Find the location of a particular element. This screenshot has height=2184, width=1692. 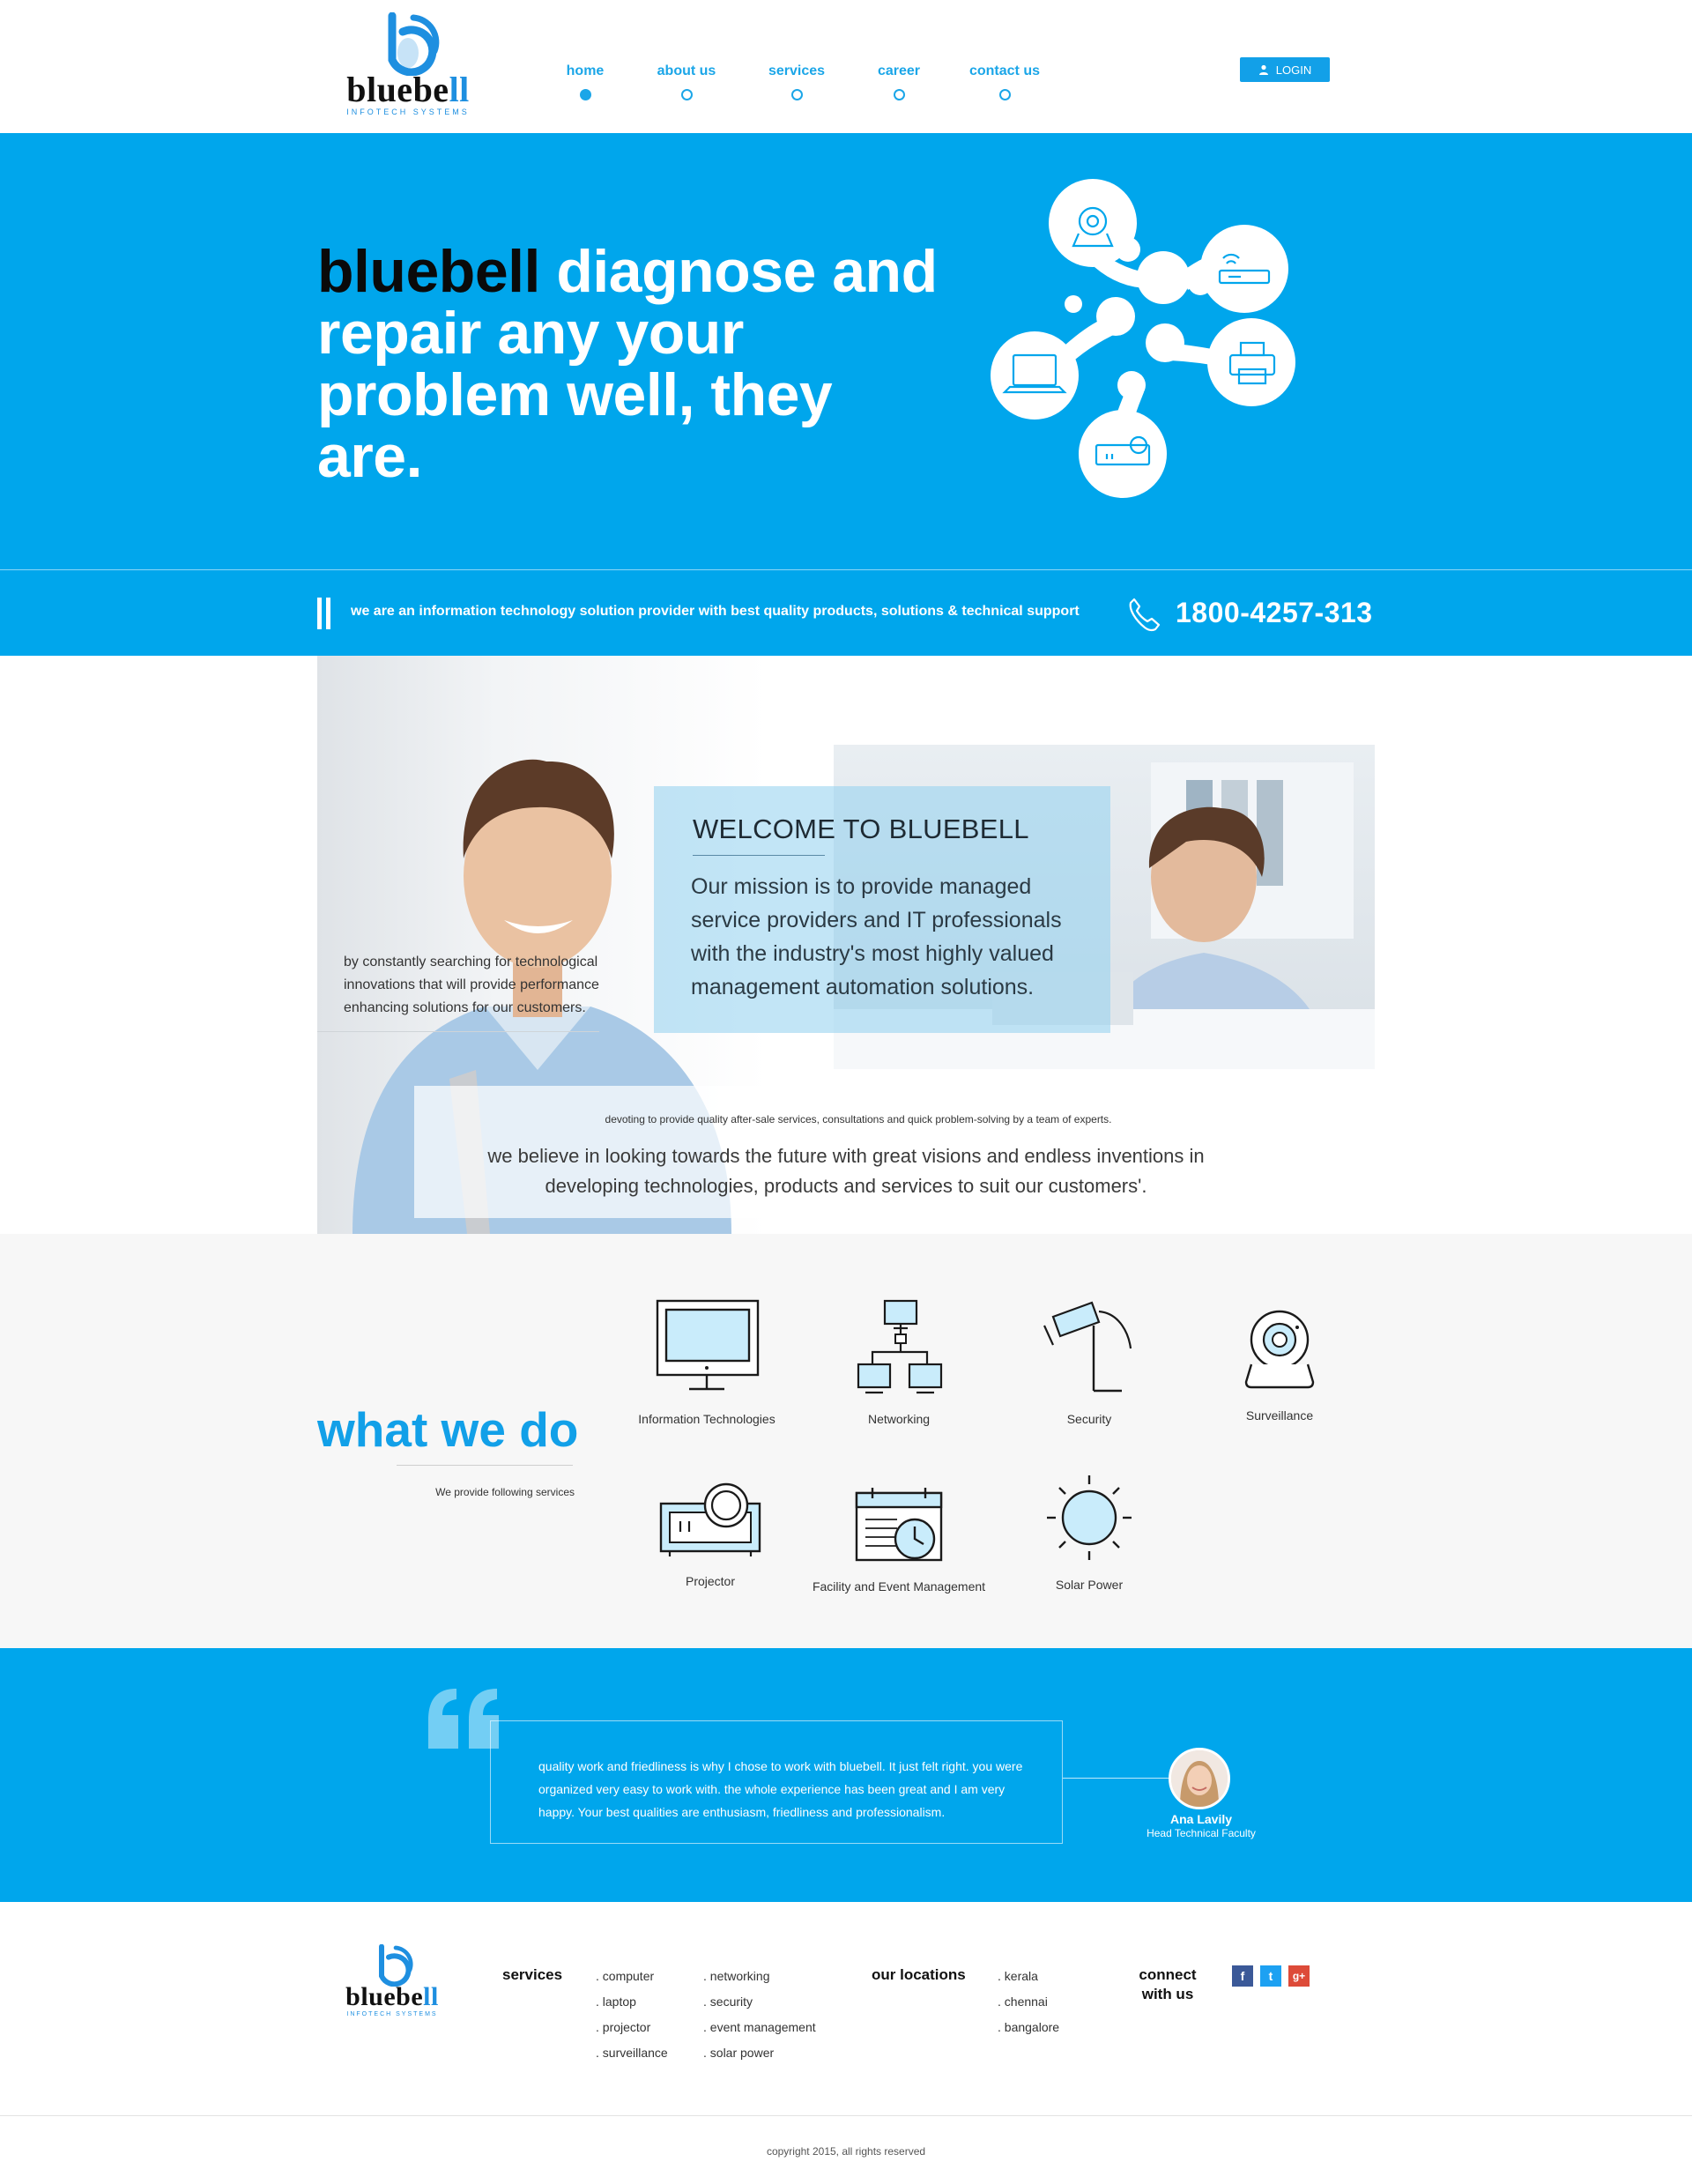

service-information-technologies: Information Technologies is located at coordinates (707, 1363).